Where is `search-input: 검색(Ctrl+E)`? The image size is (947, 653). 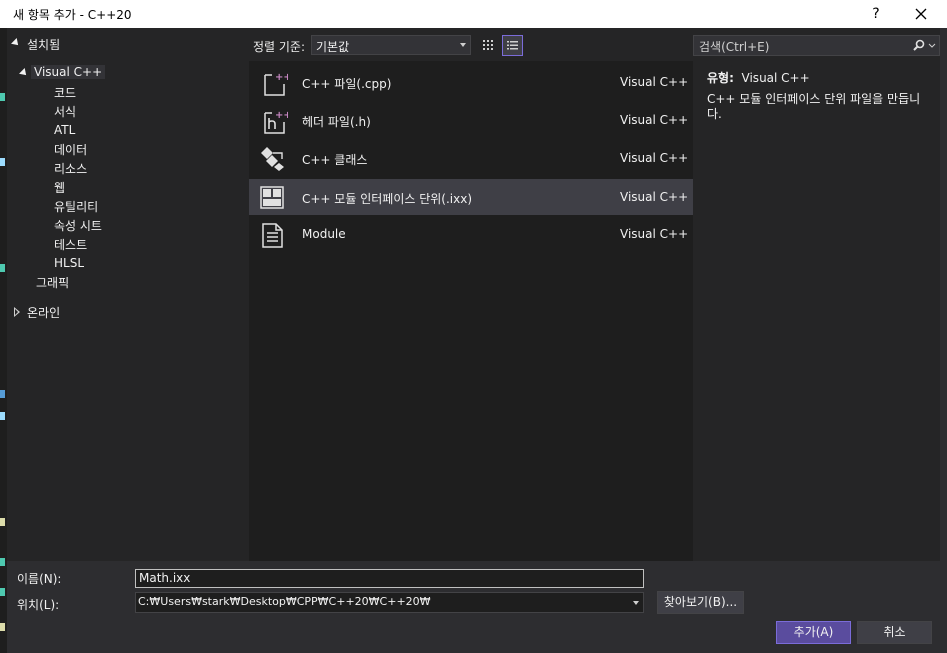
search-input: 검색(Ctrl+E) is located at coordinates (734, 46).